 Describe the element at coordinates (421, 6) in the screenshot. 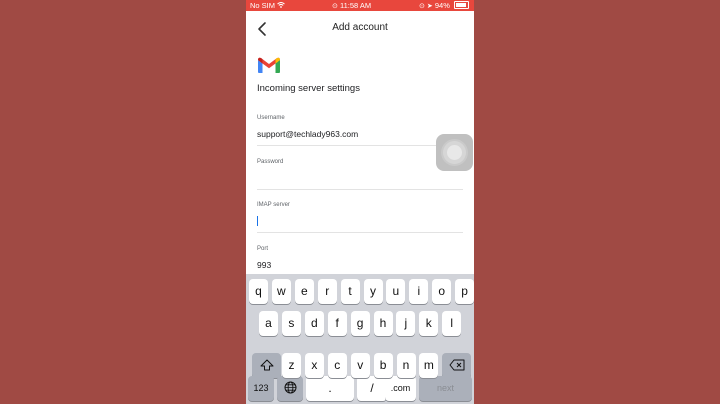

I see `orientation-lock-icon: ⊙` at that location.